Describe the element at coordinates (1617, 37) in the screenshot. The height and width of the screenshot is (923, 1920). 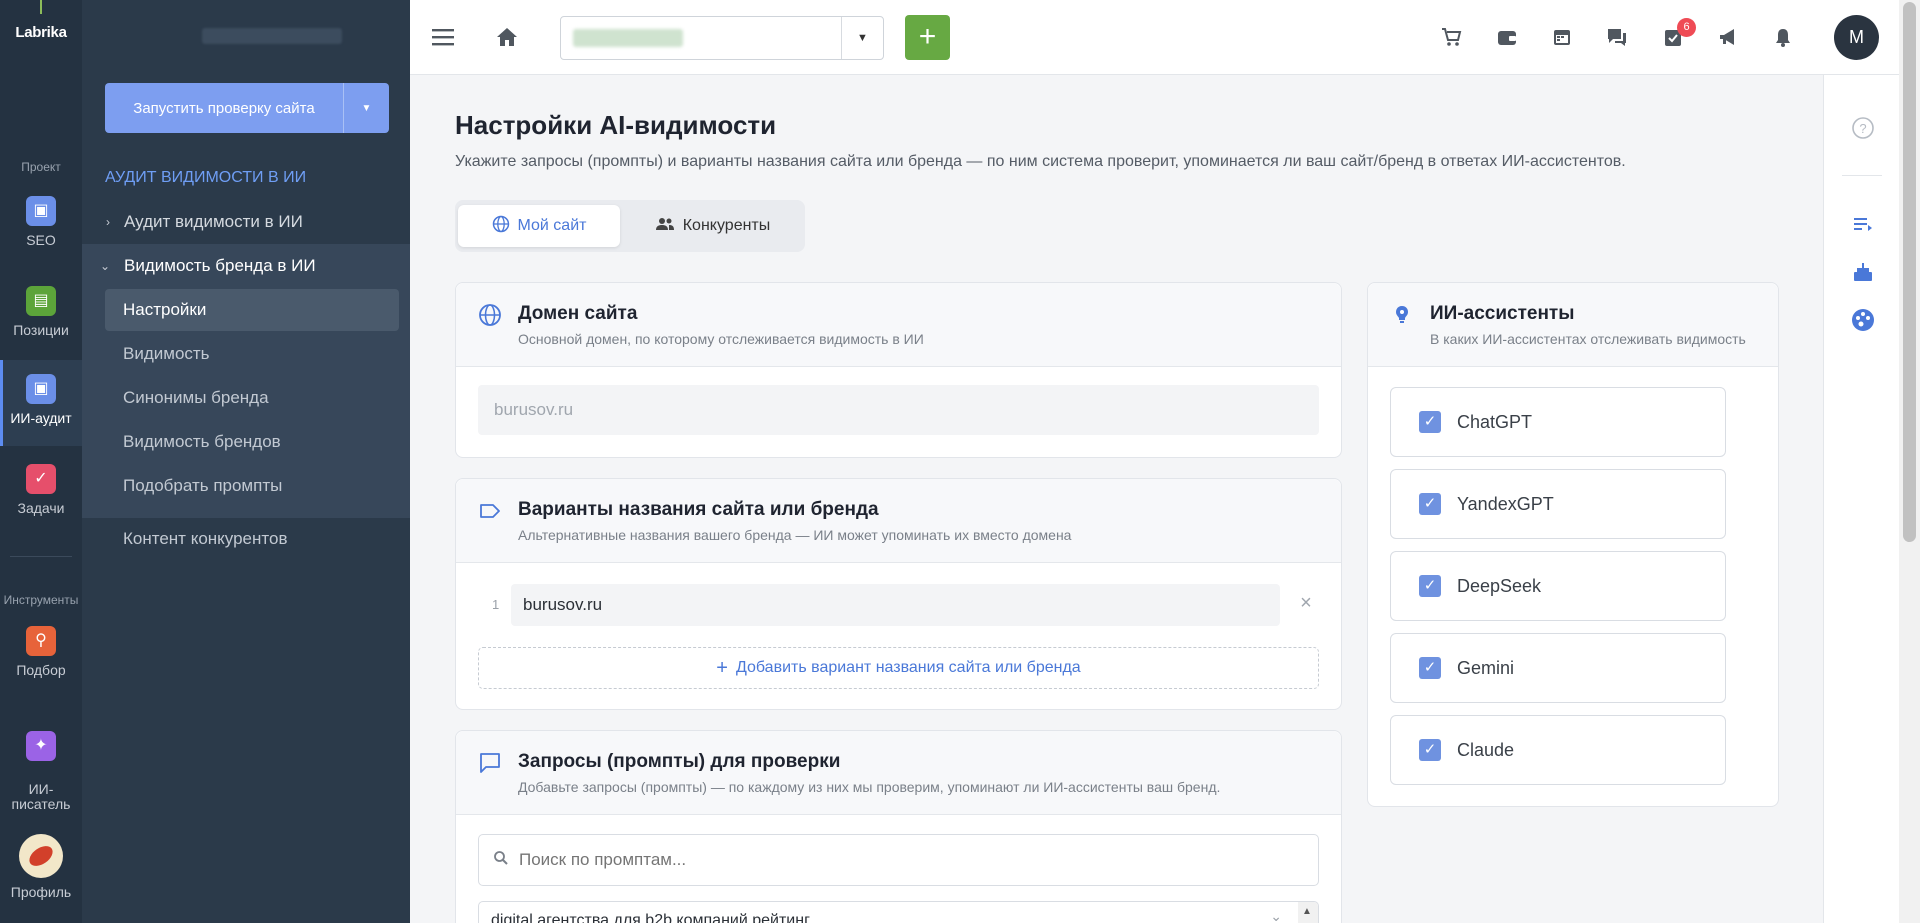
I see `chat-icon` at that location.